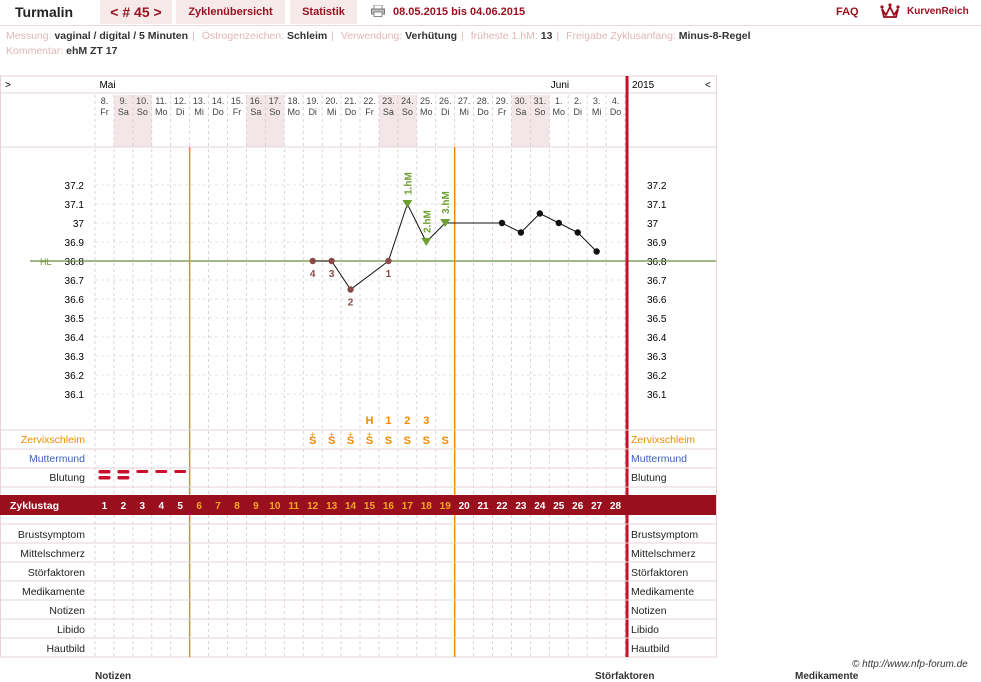 The image size is (981, 682). What do you see at coordinates (351, 303) in the screenshot?
I see `low-temp-count: 2` at bounding box center [351, 303].